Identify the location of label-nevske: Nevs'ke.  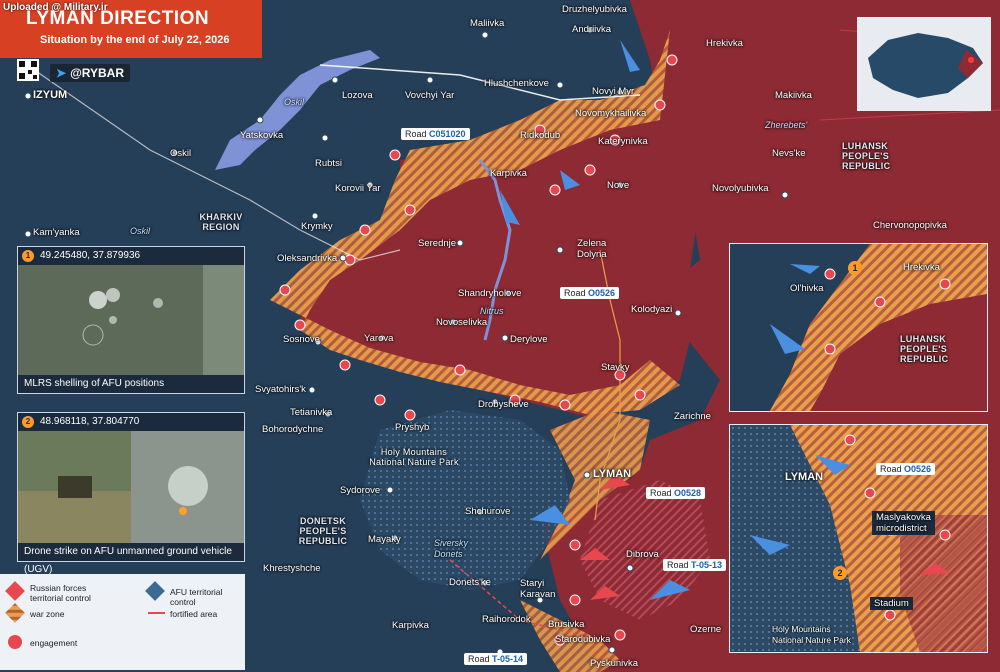
(789, 153).